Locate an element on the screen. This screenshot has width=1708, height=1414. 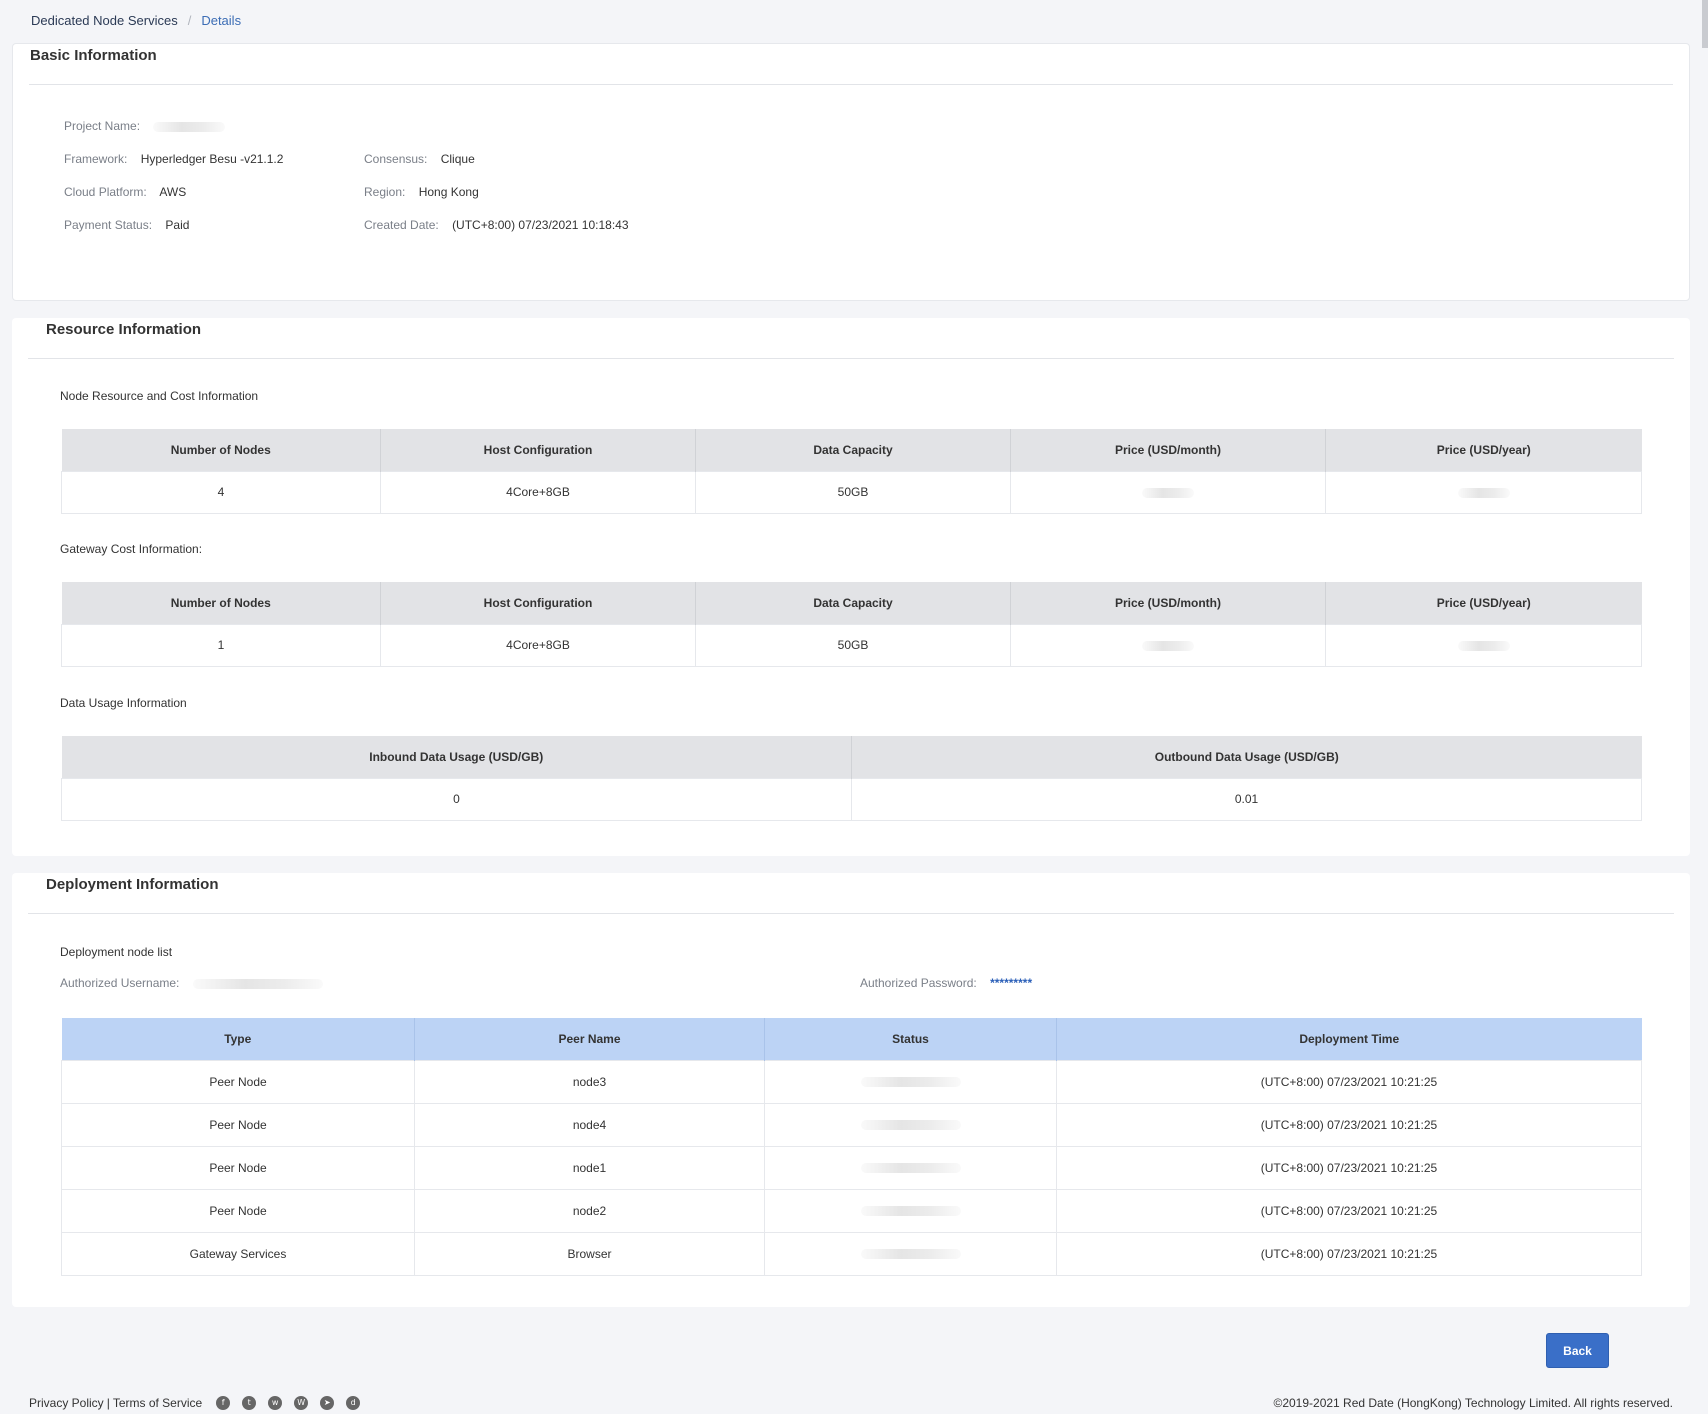
deployment-information-divider is located at coordinates (851, 913).